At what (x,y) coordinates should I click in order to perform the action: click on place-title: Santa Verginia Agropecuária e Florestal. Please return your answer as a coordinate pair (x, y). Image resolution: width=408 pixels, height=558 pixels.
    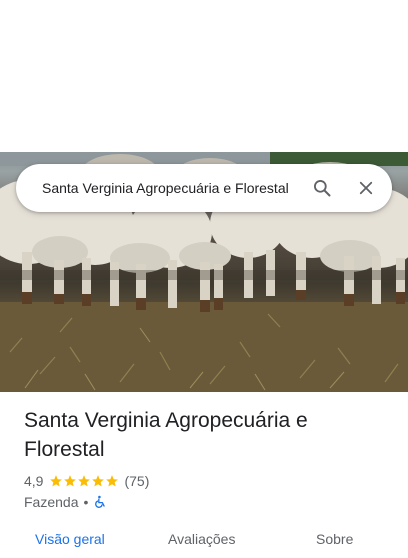
    Looking at the image, I should click on (166, 435).